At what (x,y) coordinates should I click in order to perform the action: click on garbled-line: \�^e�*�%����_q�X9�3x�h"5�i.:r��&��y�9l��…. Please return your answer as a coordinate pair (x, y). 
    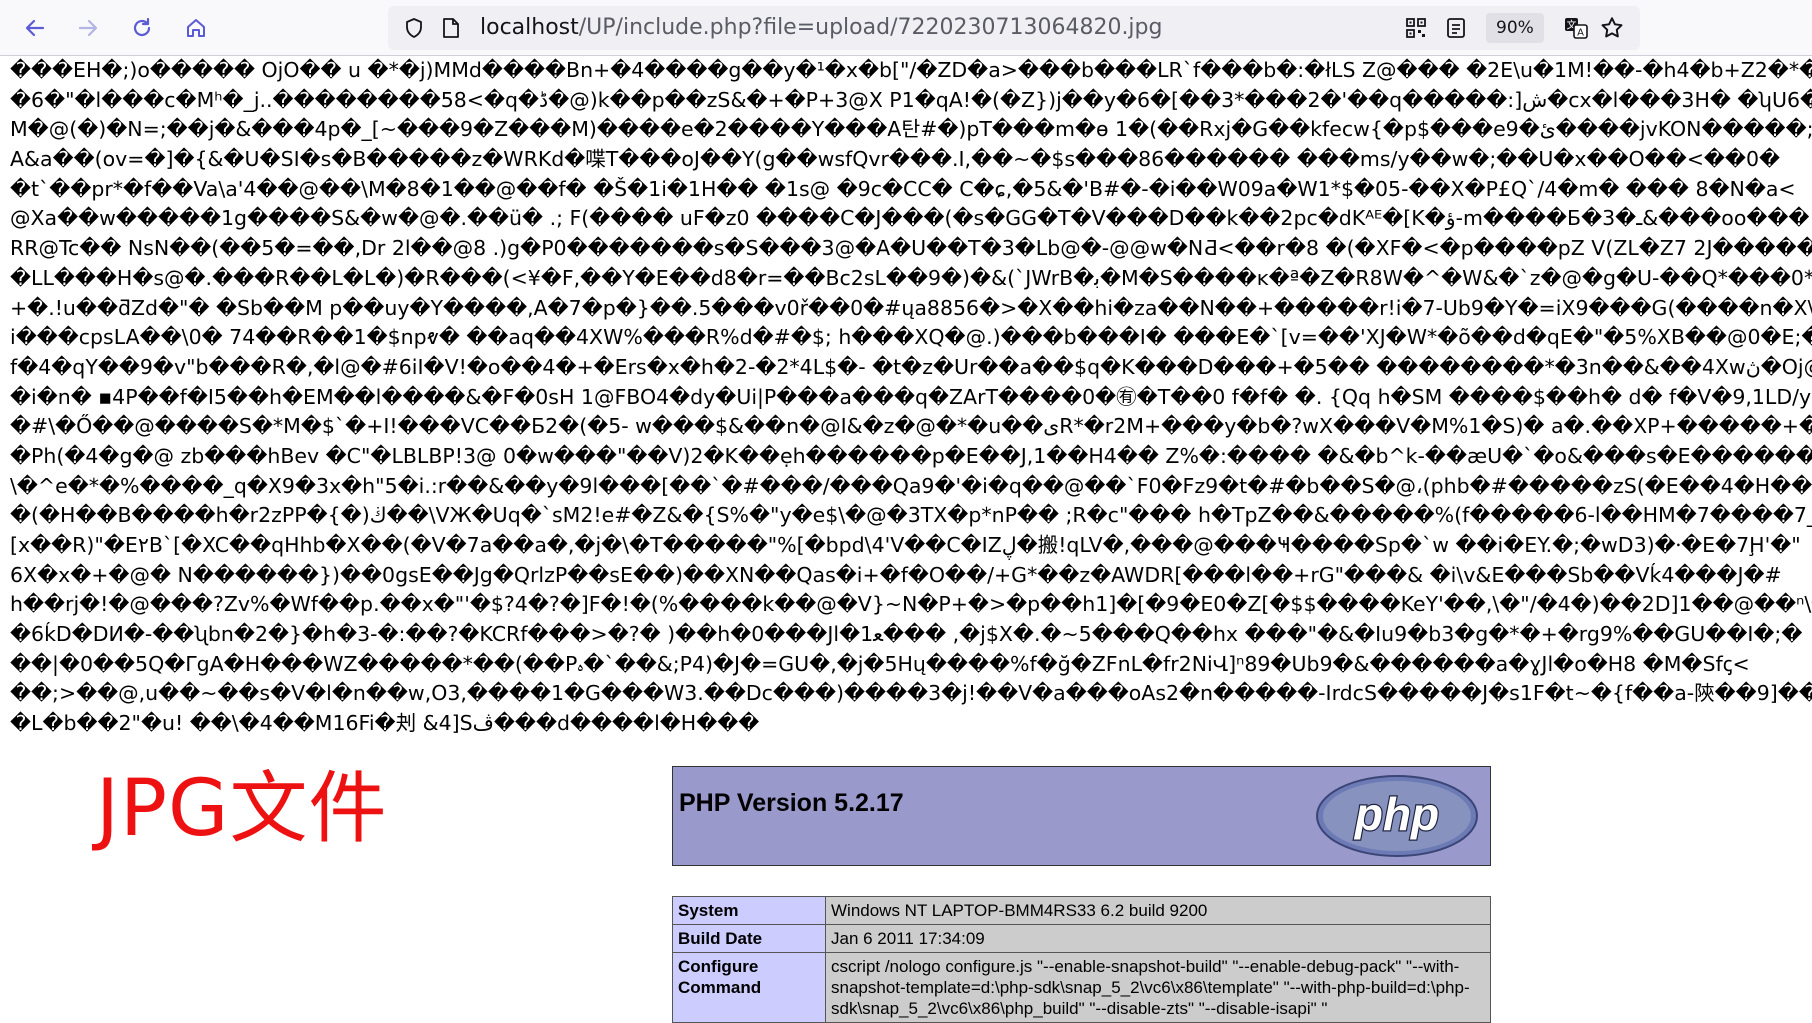
    Looking at the image, I should click on (911, 485).